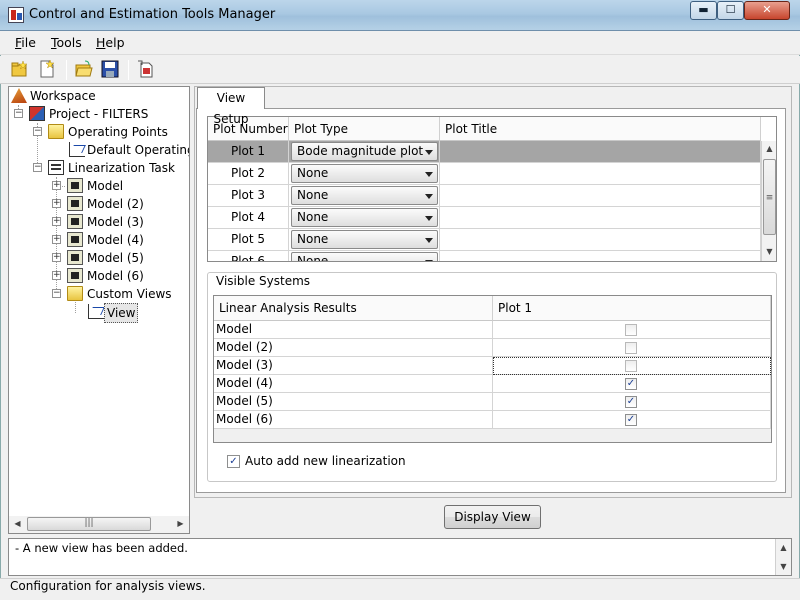  I want to click on tree-horizontal-scrollbar: ◀ ||| ▶, so click(99, 525).